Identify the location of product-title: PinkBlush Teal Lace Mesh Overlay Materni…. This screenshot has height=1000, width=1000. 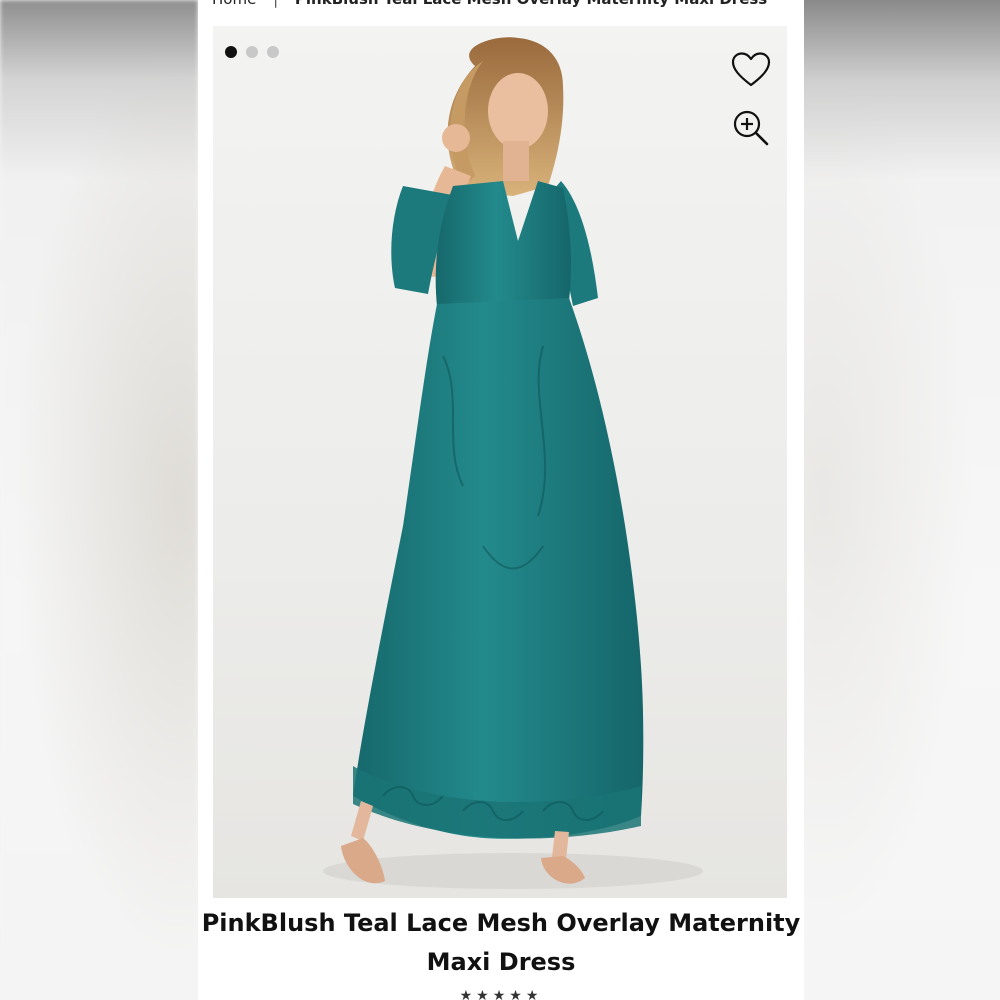
(501, 943).